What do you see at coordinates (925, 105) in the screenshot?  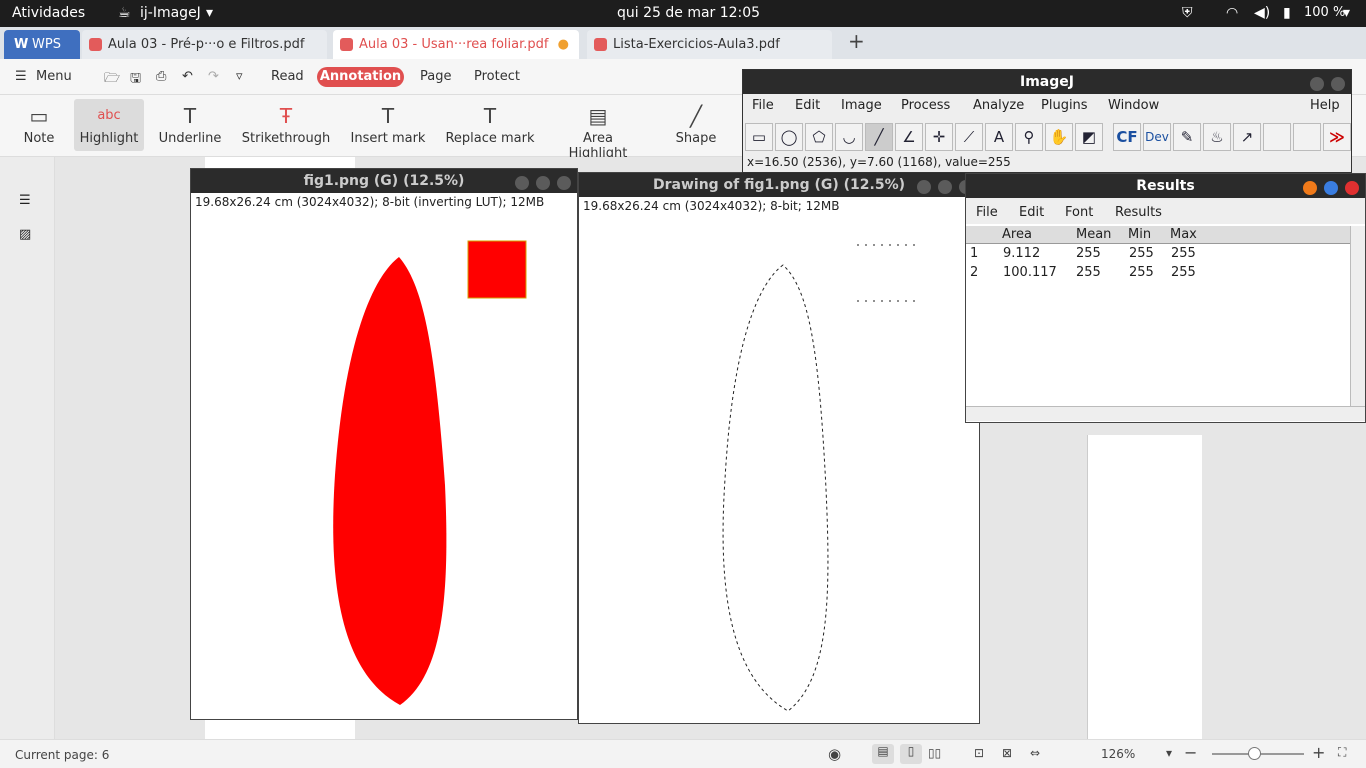 I see `ij-menu-process: Process` at bounding box center [925, 105].